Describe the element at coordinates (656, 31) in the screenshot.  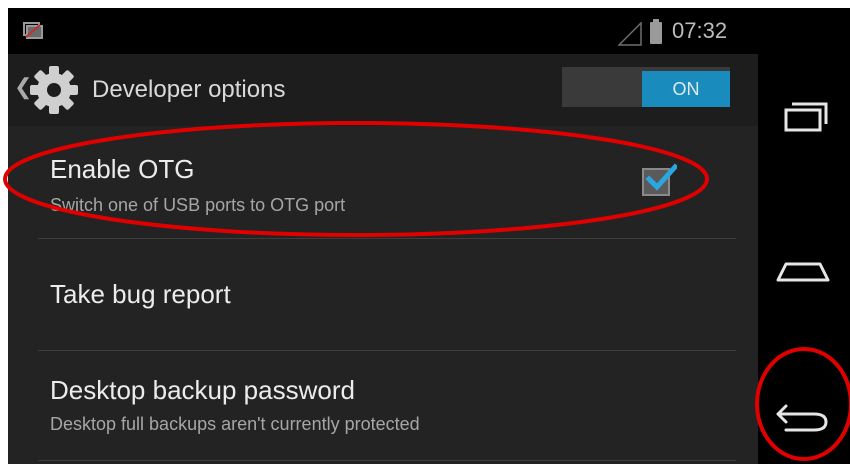
I see `battery-icon` at that location.